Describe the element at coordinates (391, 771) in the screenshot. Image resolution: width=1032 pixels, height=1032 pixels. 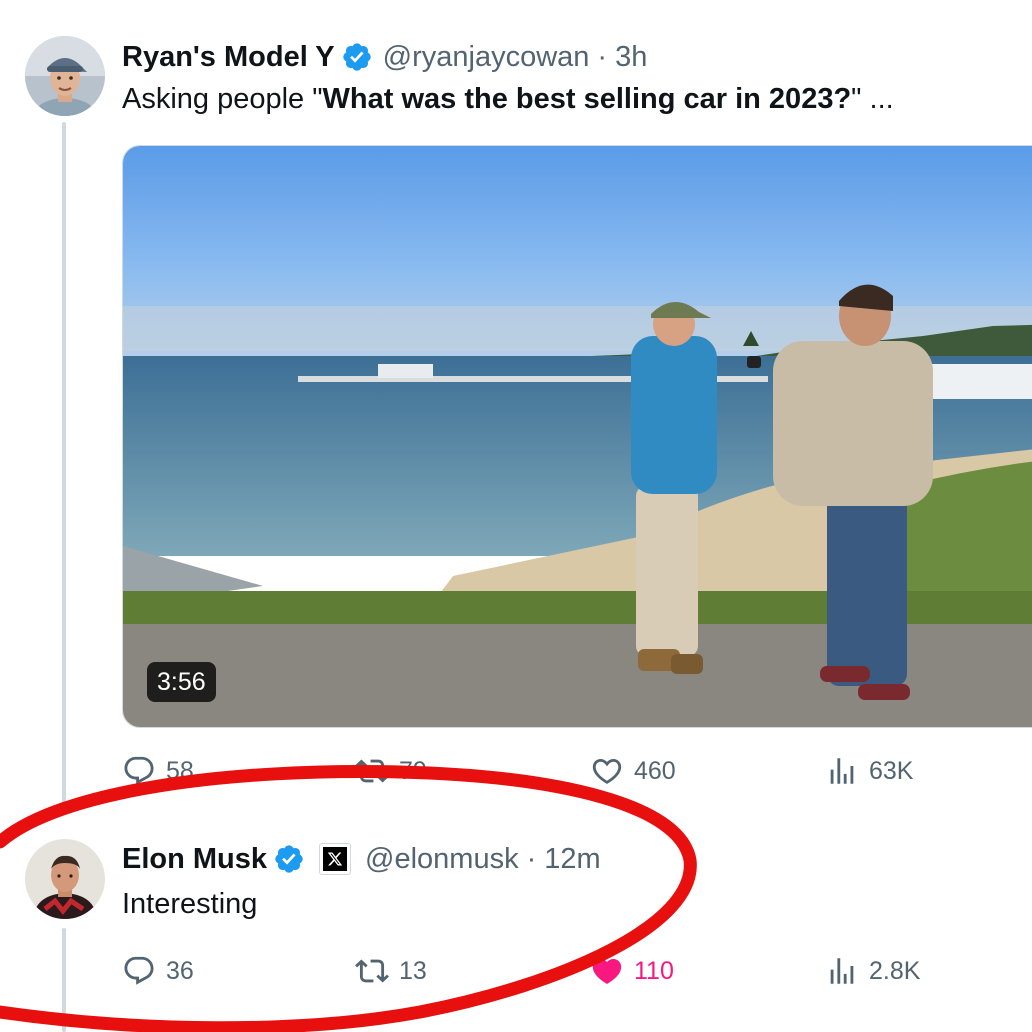
I see `retweet-button: 79` at that location.